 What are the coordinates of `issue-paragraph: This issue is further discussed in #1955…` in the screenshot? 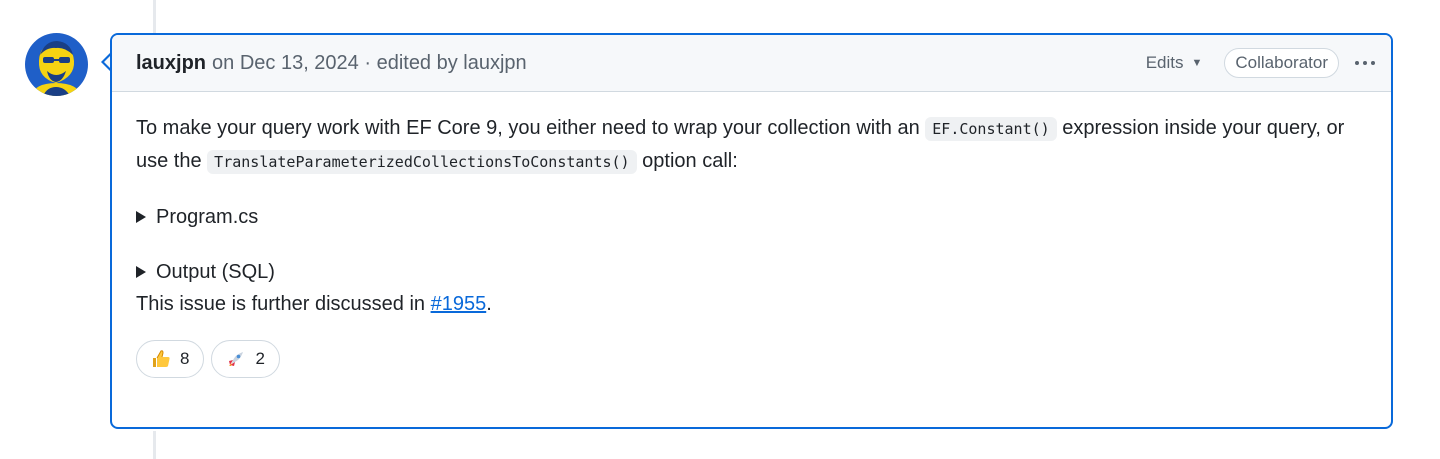 It's located at (751, 304).